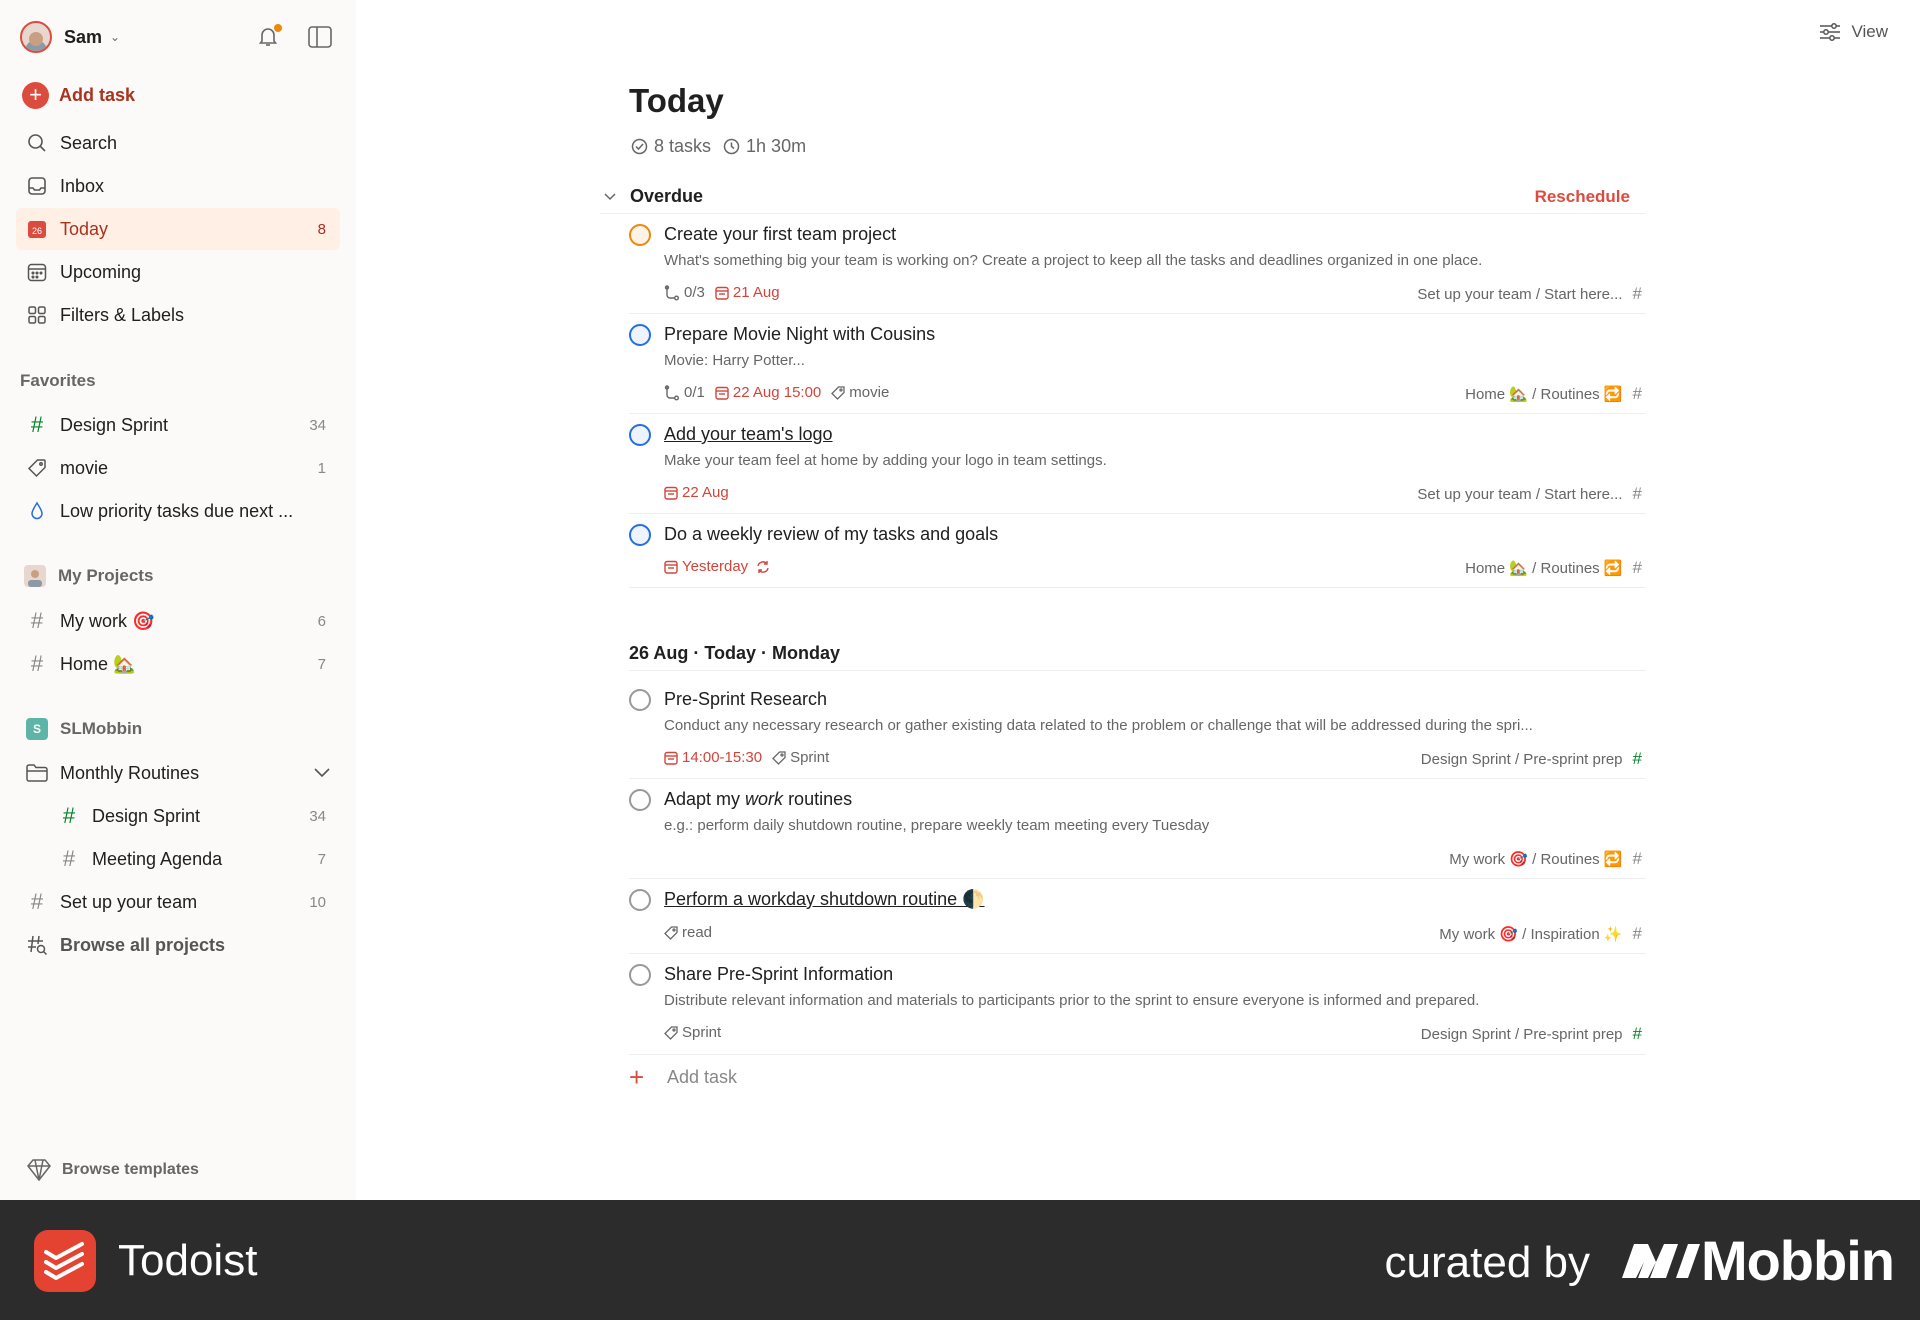 This screenshot has width=1920, height=1320. I want to click on due-date: 21 Aug, so click(747, 292).